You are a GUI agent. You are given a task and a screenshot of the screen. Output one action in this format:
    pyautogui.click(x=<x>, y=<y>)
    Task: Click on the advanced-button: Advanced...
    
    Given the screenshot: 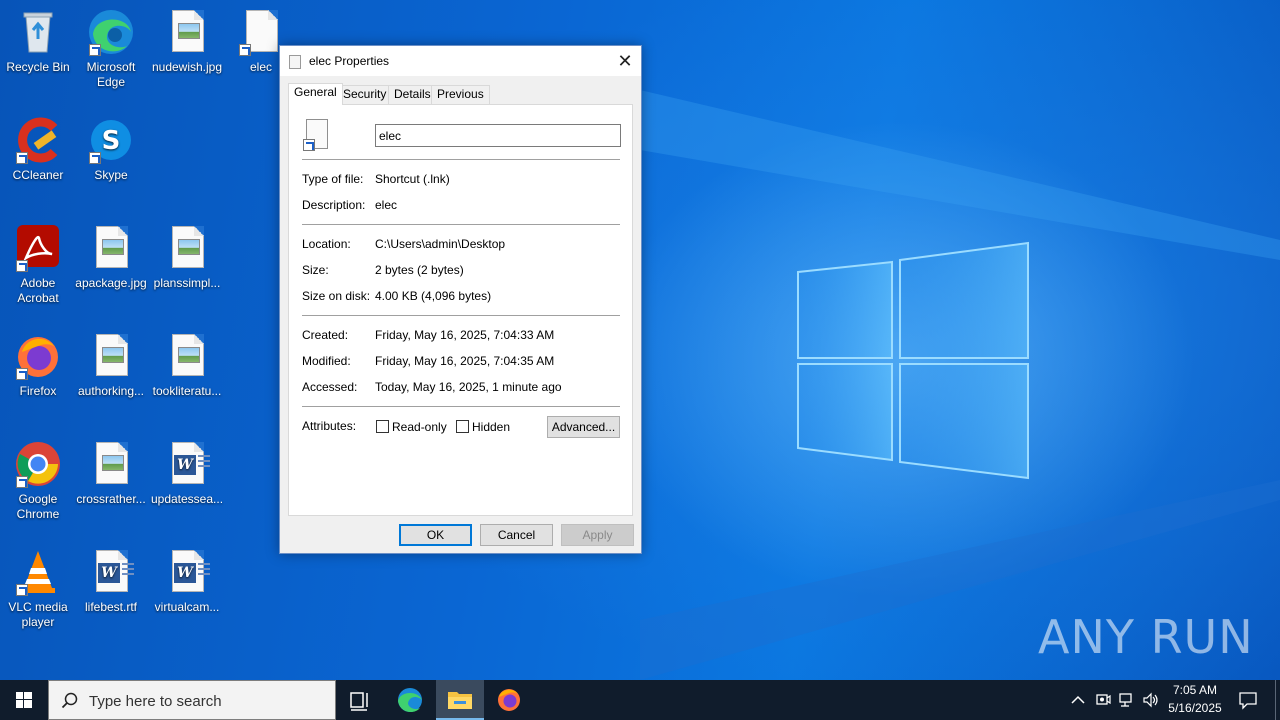 What is the action you would take?
    pyautogui.click(x=583, y=427)
    